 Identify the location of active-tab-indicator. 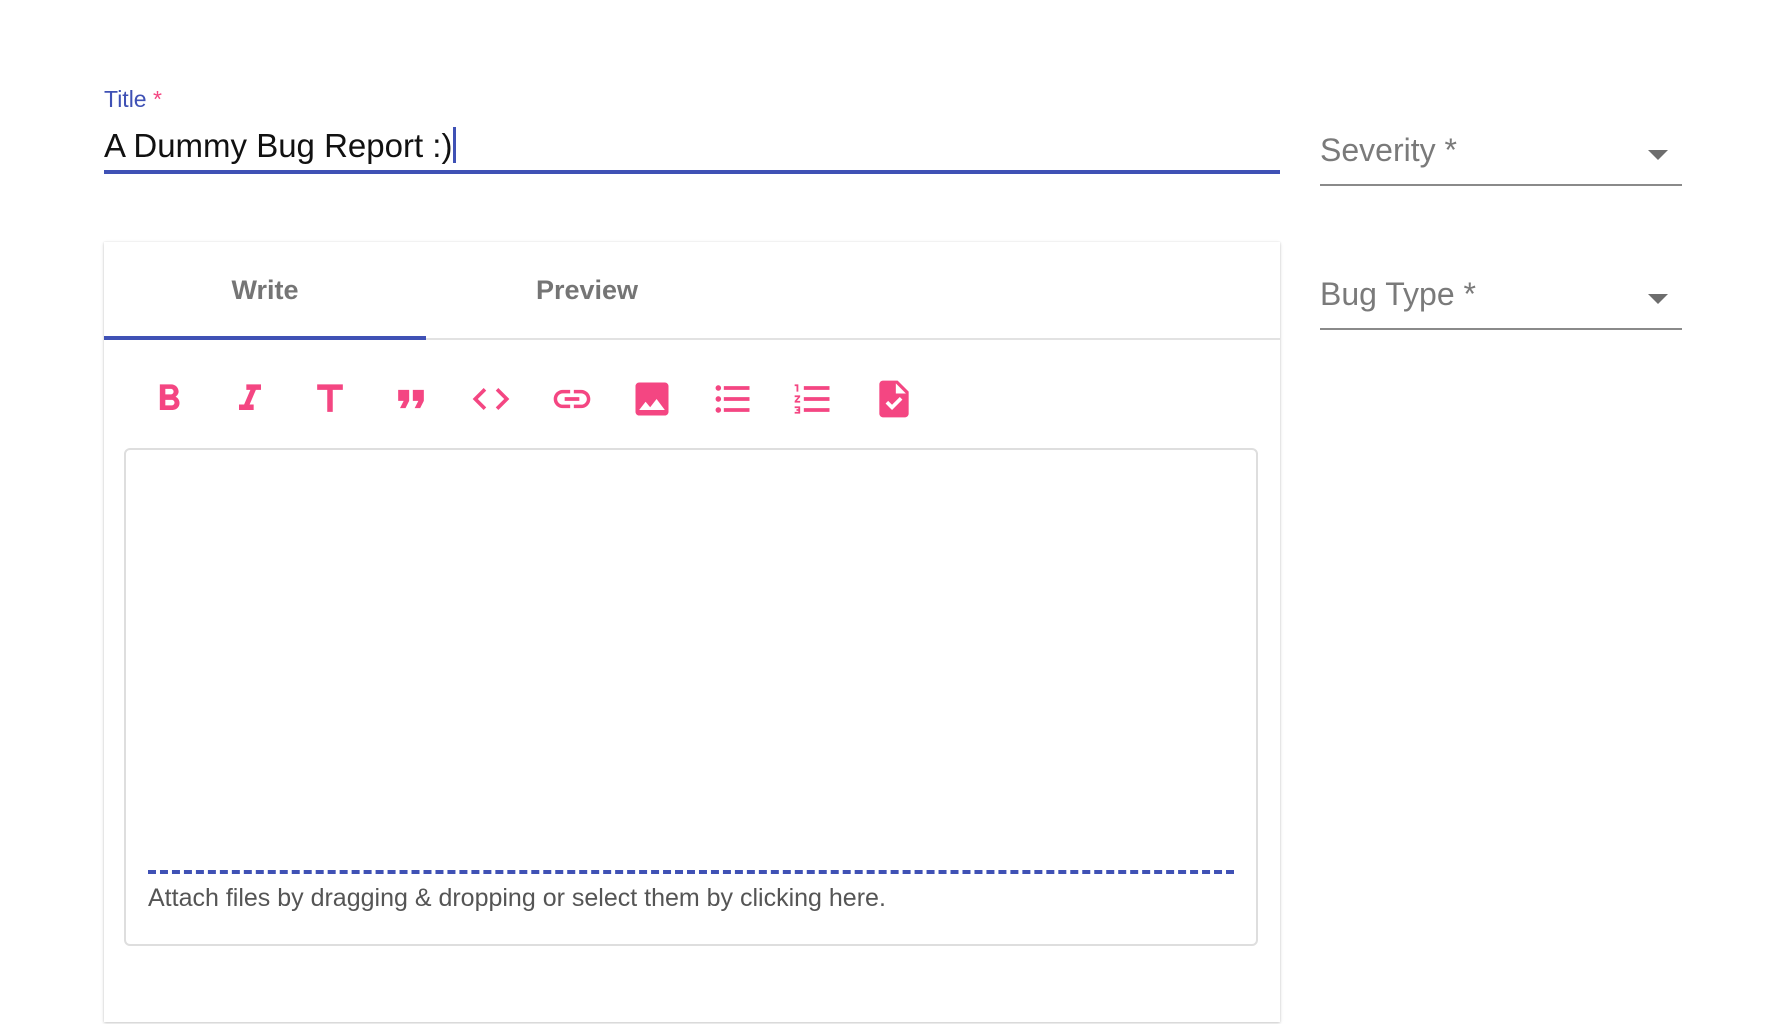
(265, 338).